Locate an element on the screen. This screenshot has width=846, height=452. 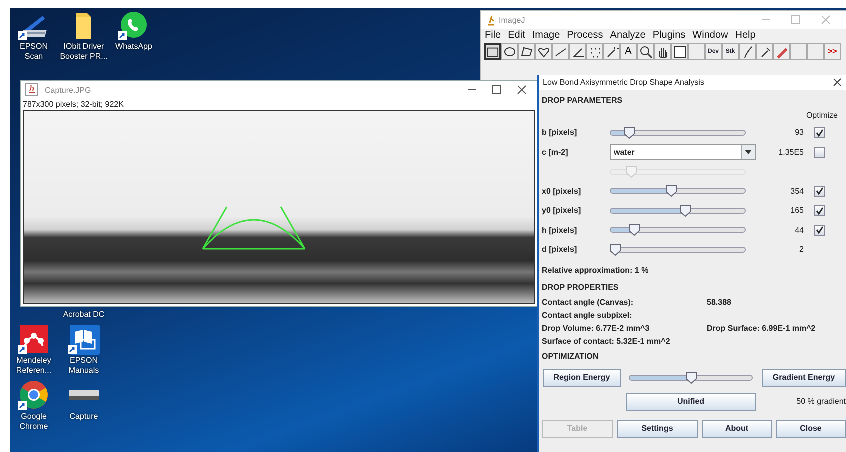
parameter-value: 44 is located at coordinates (799, 230).